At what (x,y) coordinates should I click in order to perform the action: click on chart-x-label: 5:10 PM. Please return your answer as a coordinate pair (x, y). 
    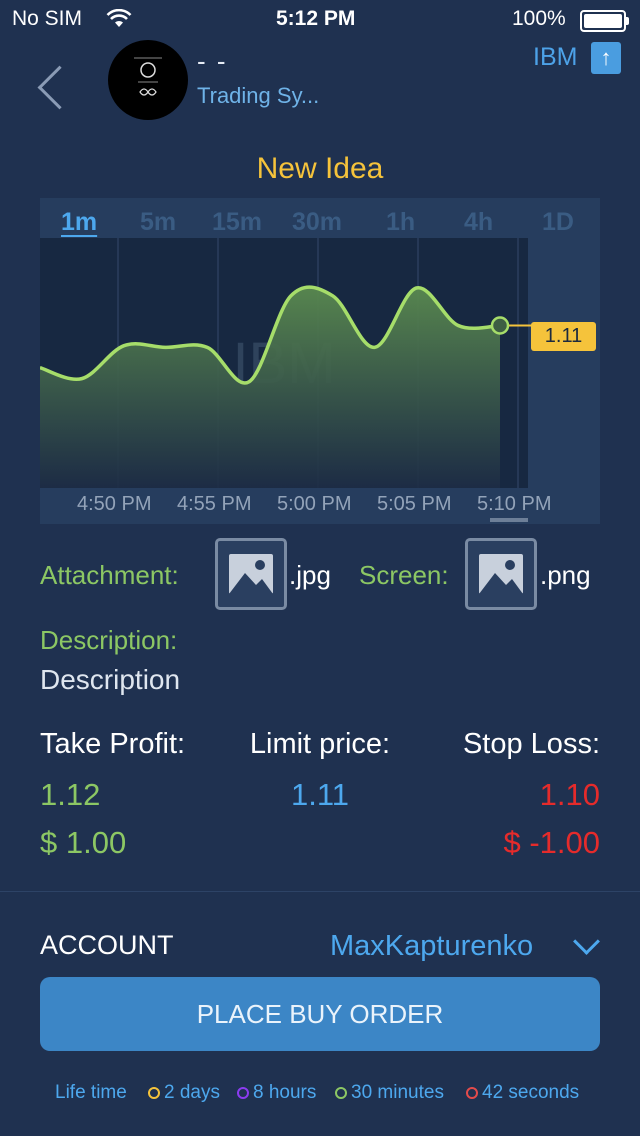
    Looking at the image, I should click on (514, 504).